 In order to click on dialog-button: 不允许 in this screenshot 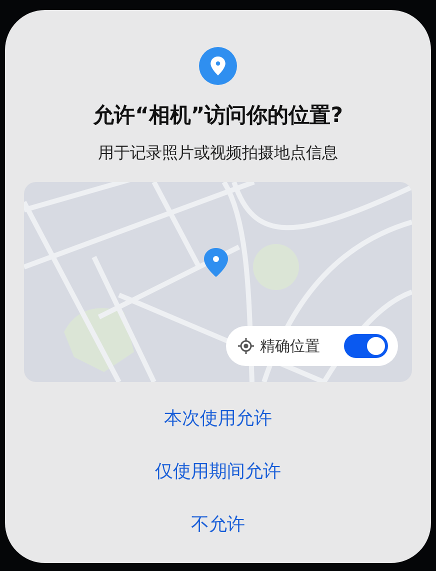, I will do `click(218, 524)`.